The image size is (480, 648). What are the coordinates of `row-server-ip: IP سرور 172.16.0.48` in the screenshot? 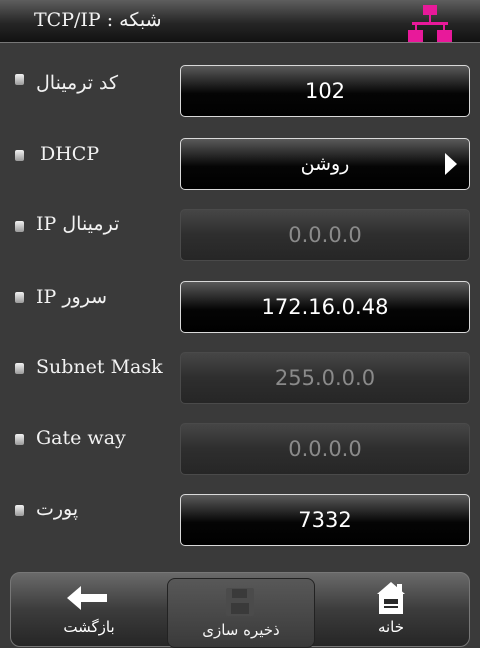 It's located at (240, 308).